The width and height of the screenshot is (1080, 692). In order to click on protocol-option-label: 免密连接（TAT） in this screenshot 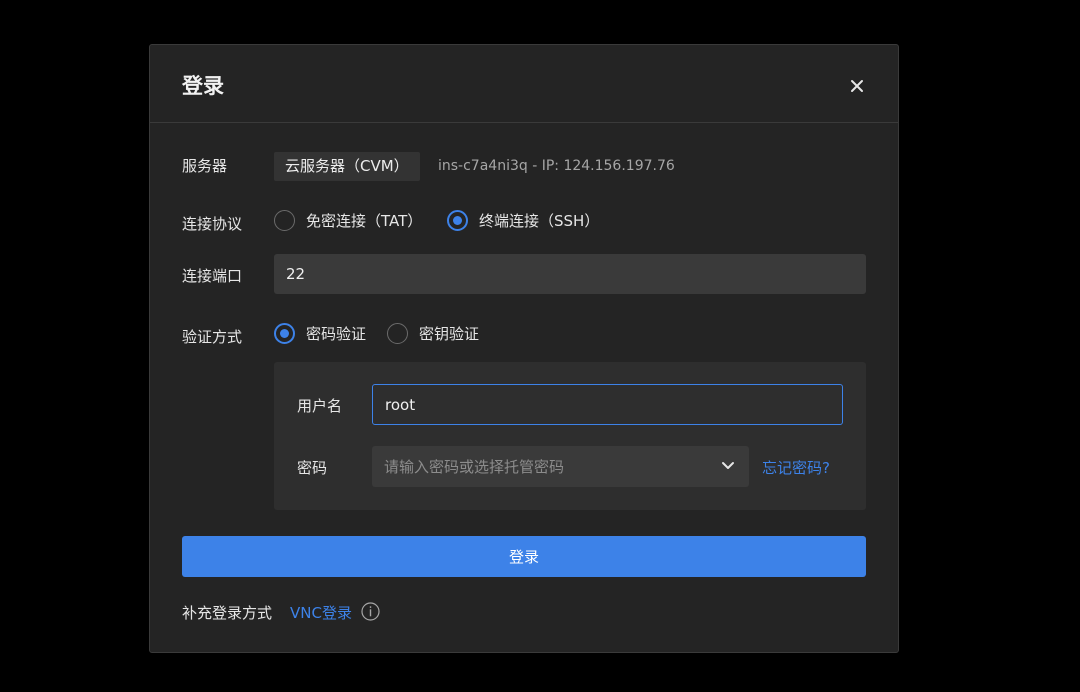, I will do `click(364, 221)`.